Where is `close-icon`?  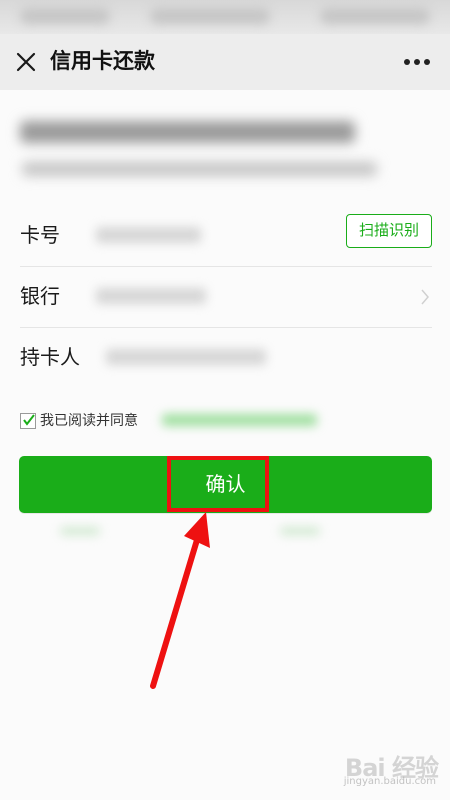
close-icon is located at coordinates (26, 62).